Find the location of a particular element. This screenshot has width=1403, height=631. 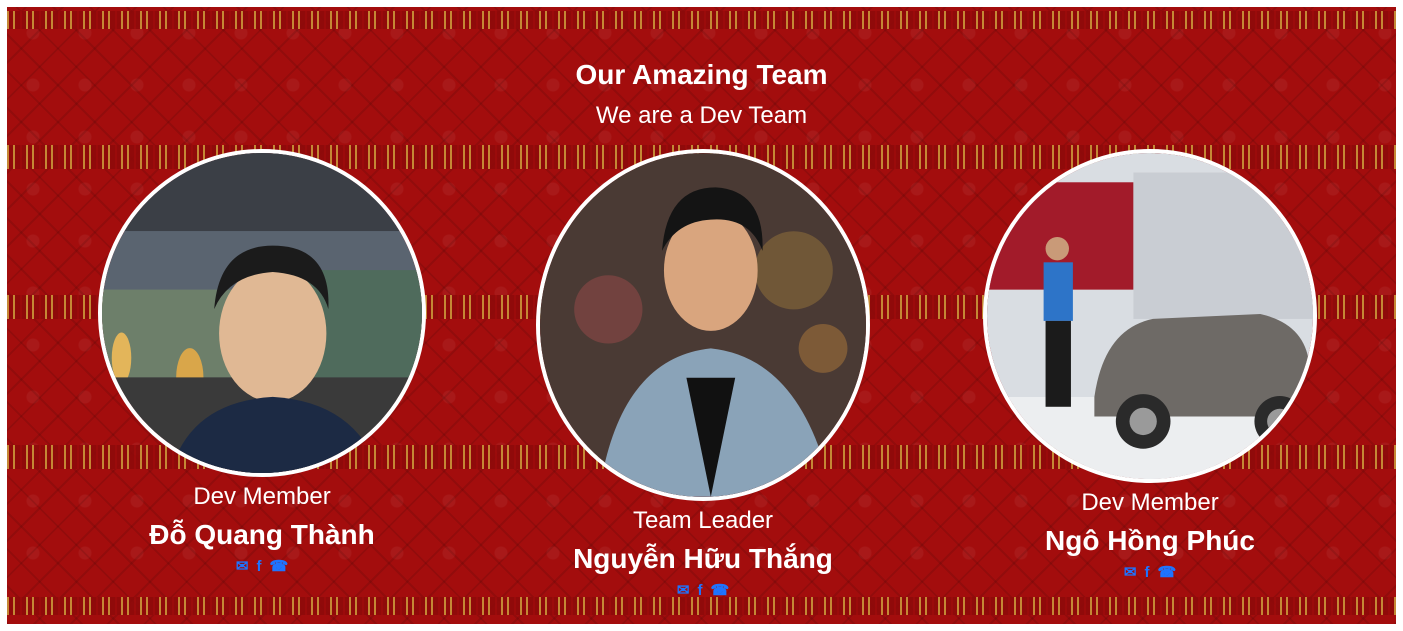

member-name: Đỗ Quang Thành is located at coordinates (262, 534).